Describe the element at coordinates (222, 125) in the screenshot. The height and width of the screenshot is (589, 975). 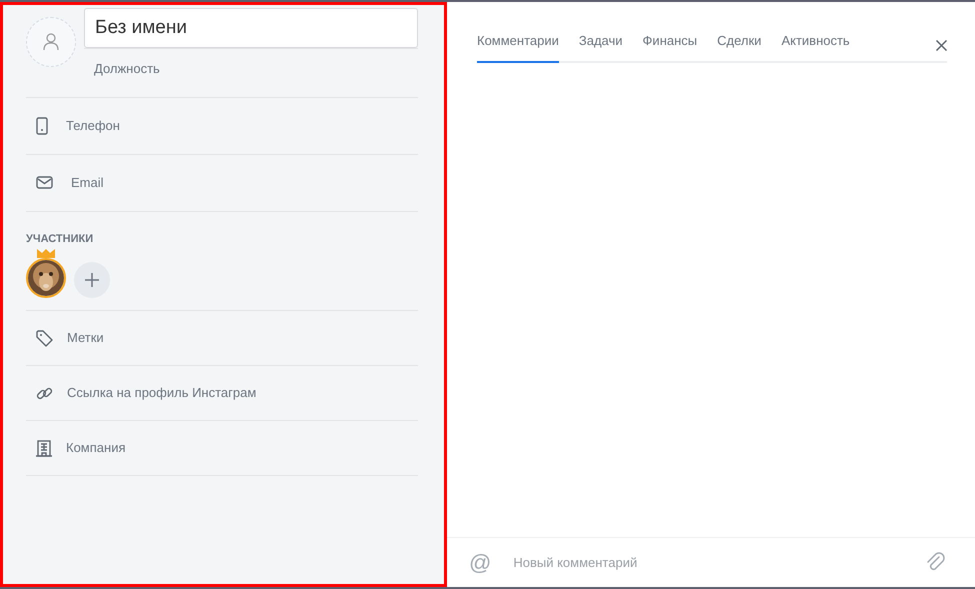
I see `field-row: Телефон` at that location.